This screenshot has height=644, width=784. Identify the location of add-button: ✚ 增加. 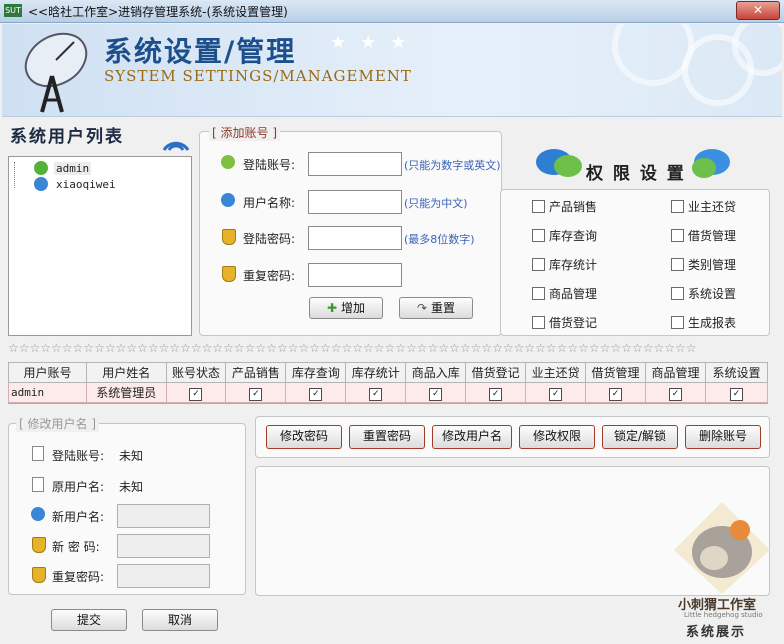
(346, 308).